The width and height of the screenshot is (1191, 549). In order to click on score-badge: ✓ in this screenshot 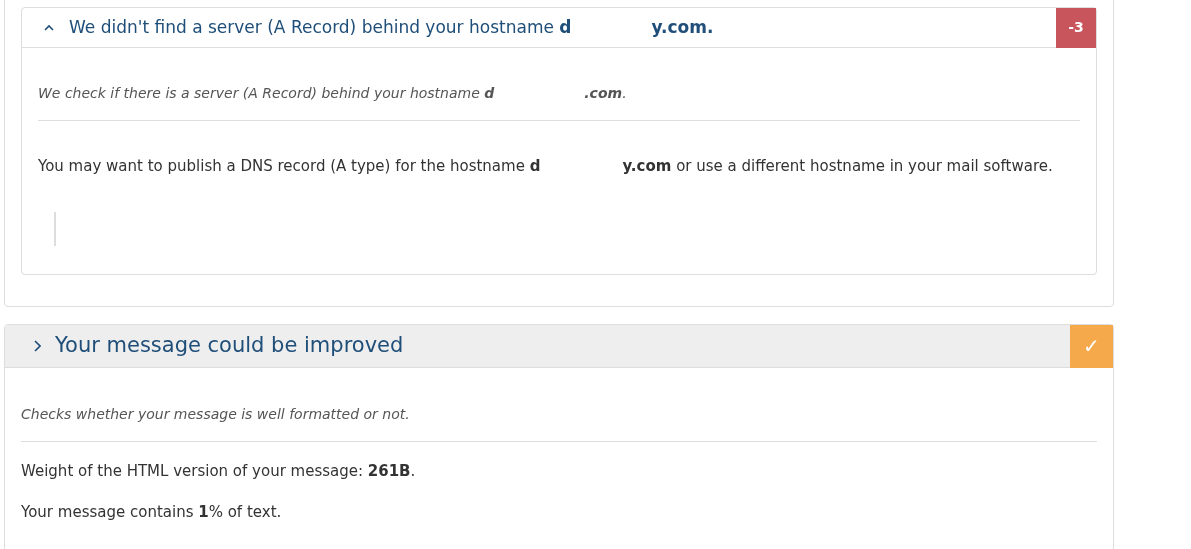, I will do `click(1091, 346)`.